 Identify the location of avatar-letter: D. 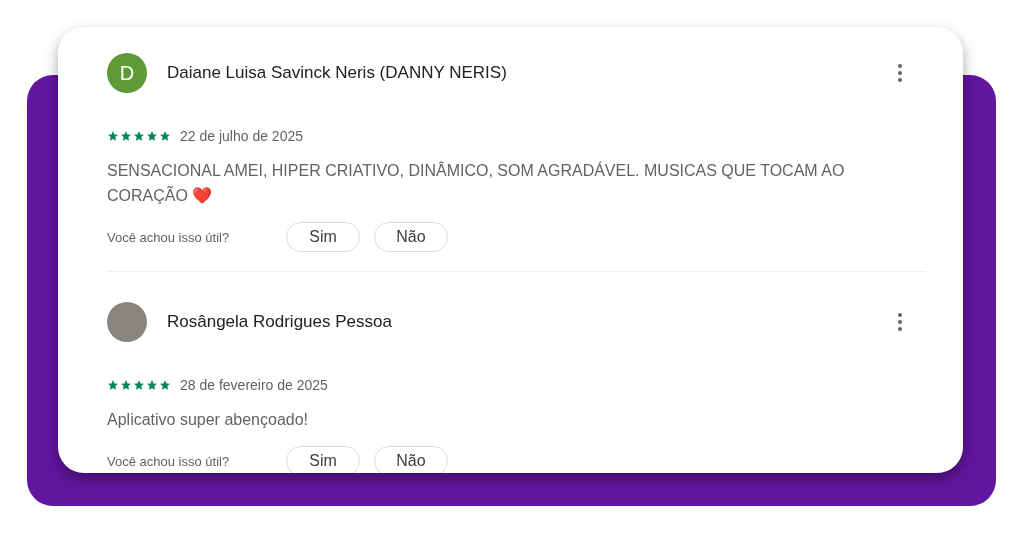
(127, 73).